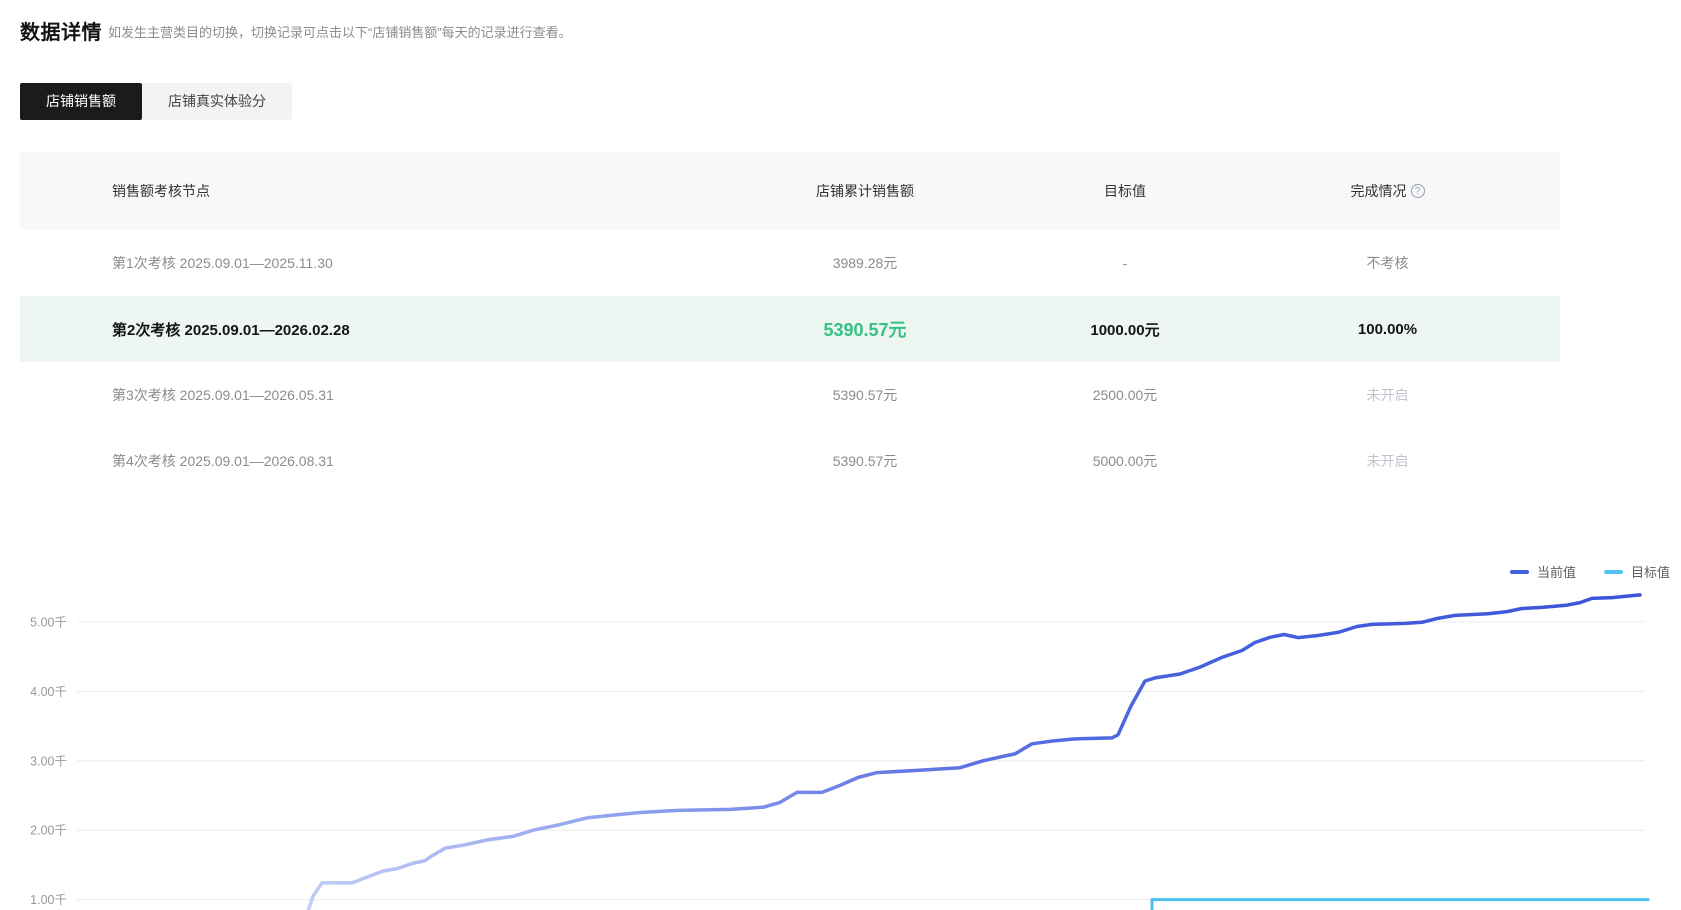 The width and height of the screenshot is (1681, 910). I want to click on cell-status: 100.00%, so click(1387, 329).